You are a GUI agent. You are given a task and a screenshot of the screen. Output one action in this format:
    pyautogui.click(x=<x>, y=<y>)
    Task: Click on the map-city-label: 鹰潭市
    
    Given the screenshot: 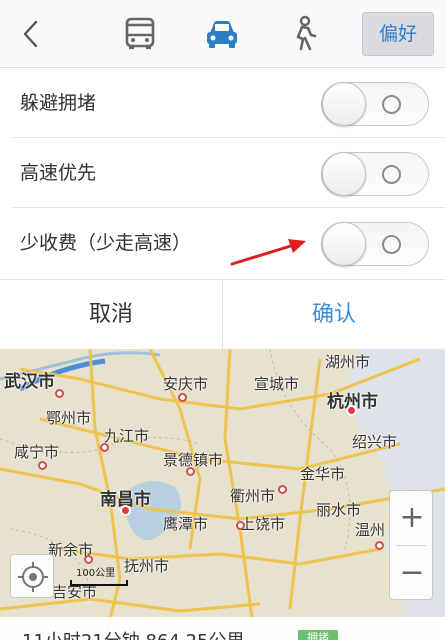 What is the action you would take?
    pyautogui.click(x=186, y=524)
    